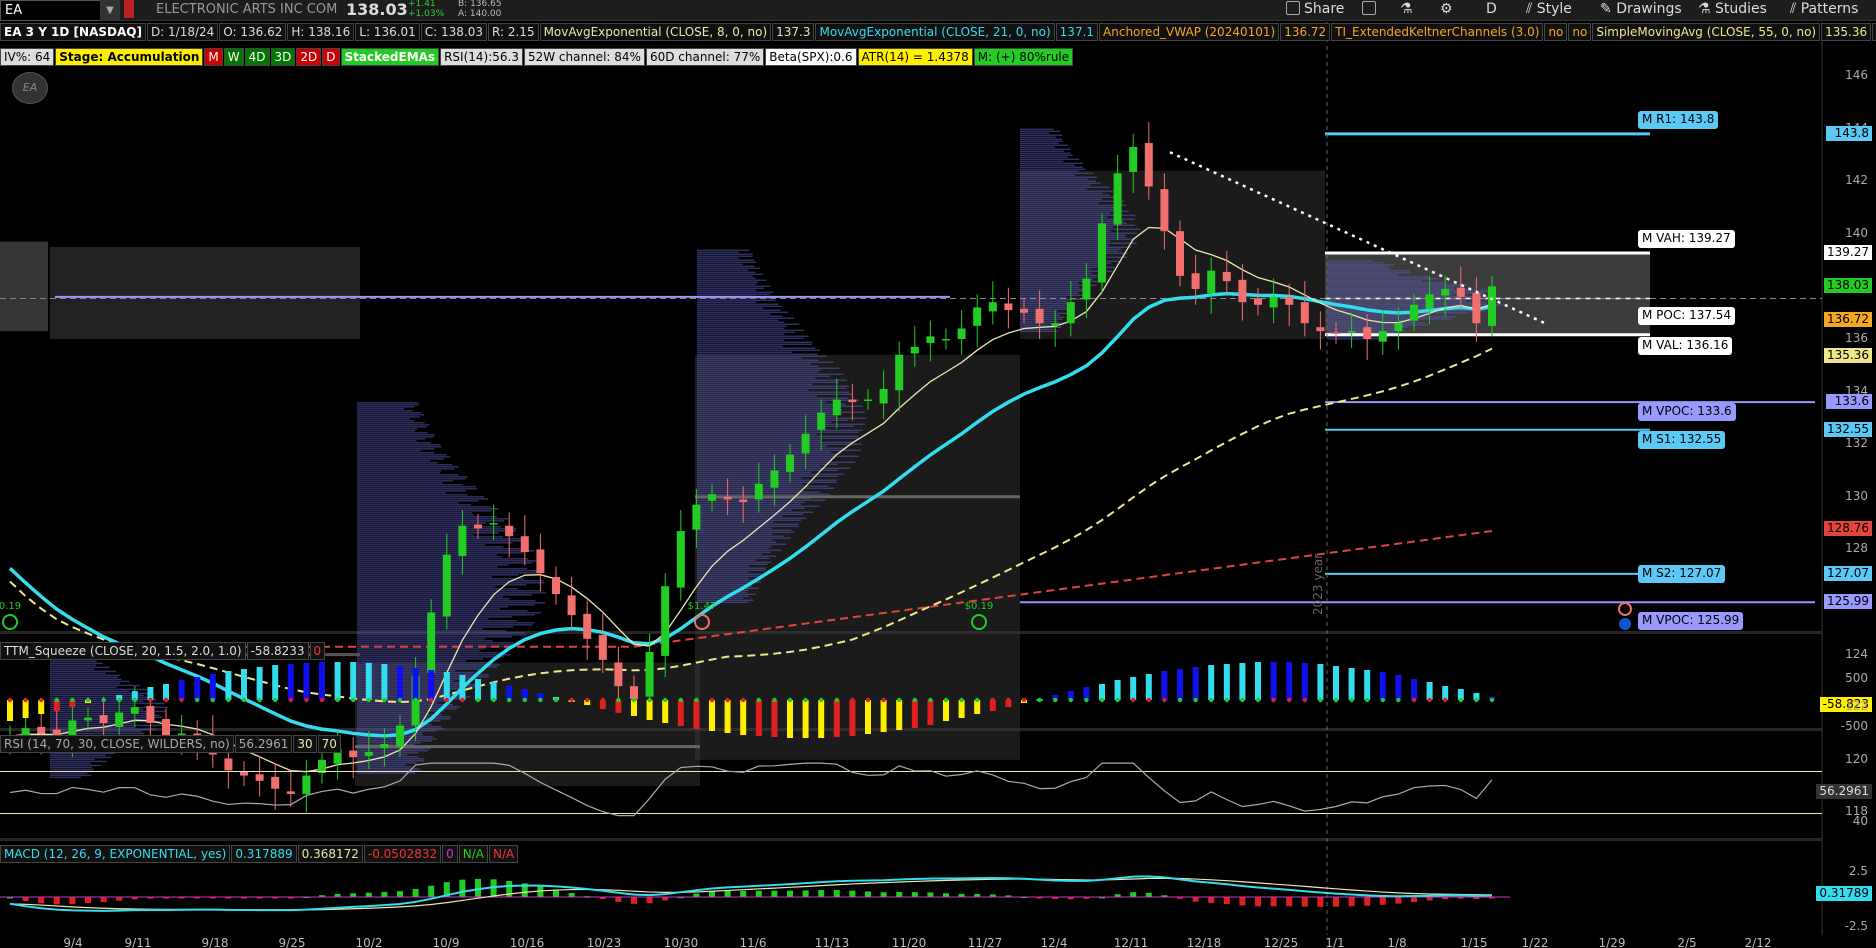 This screenshot has width=1876, height=948. I want to click on price-tick: 130, so click(1856, 495).